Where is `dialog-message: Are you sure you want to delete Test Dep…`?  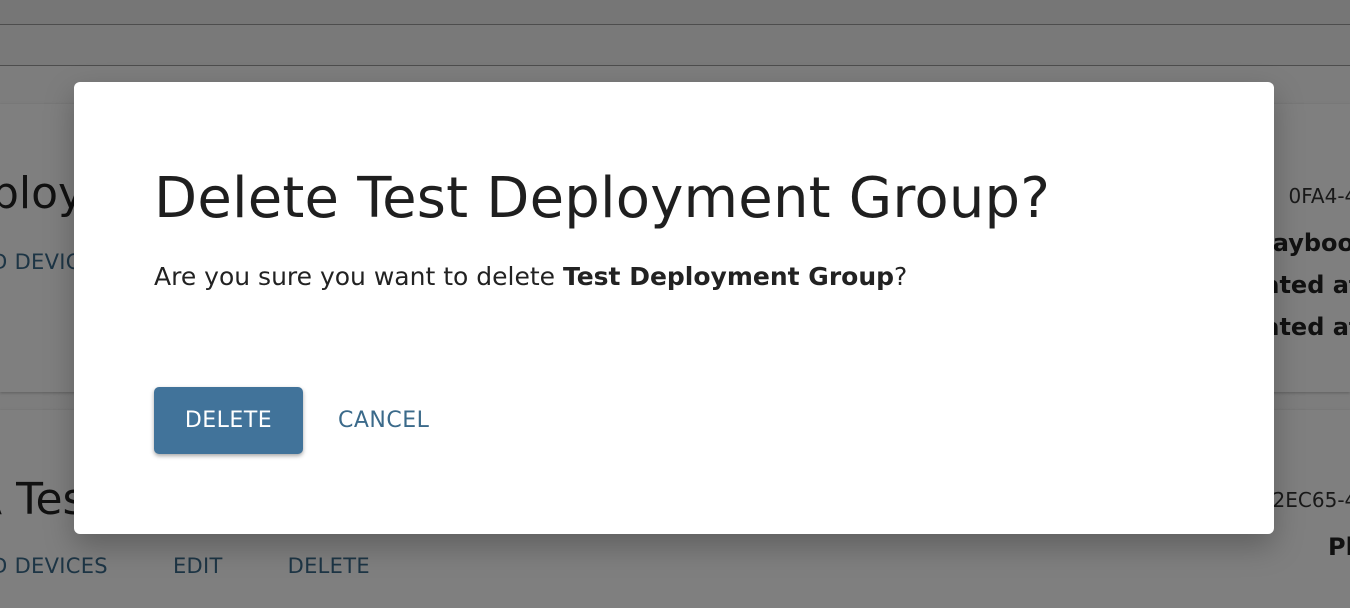 dialog-message: Are you sure you want to delete Test Dep… is located at coordinates (530, 276).